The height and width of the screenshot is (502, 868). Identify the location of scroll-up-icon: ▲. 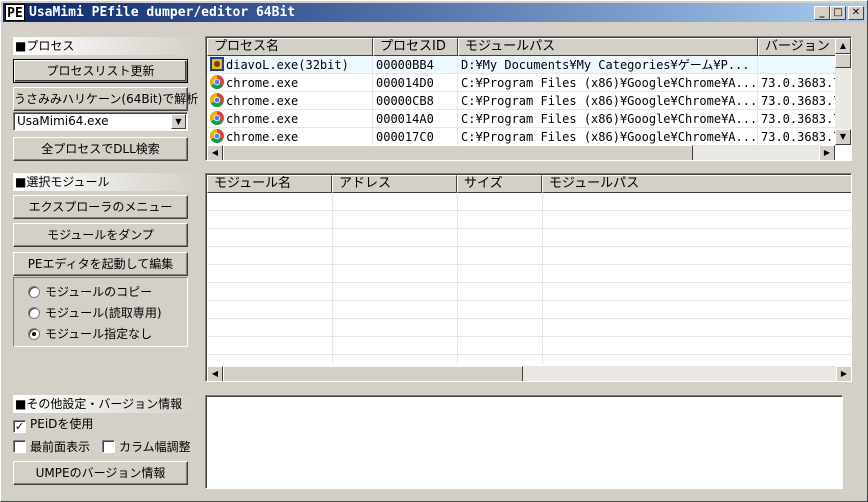
(843, 46).